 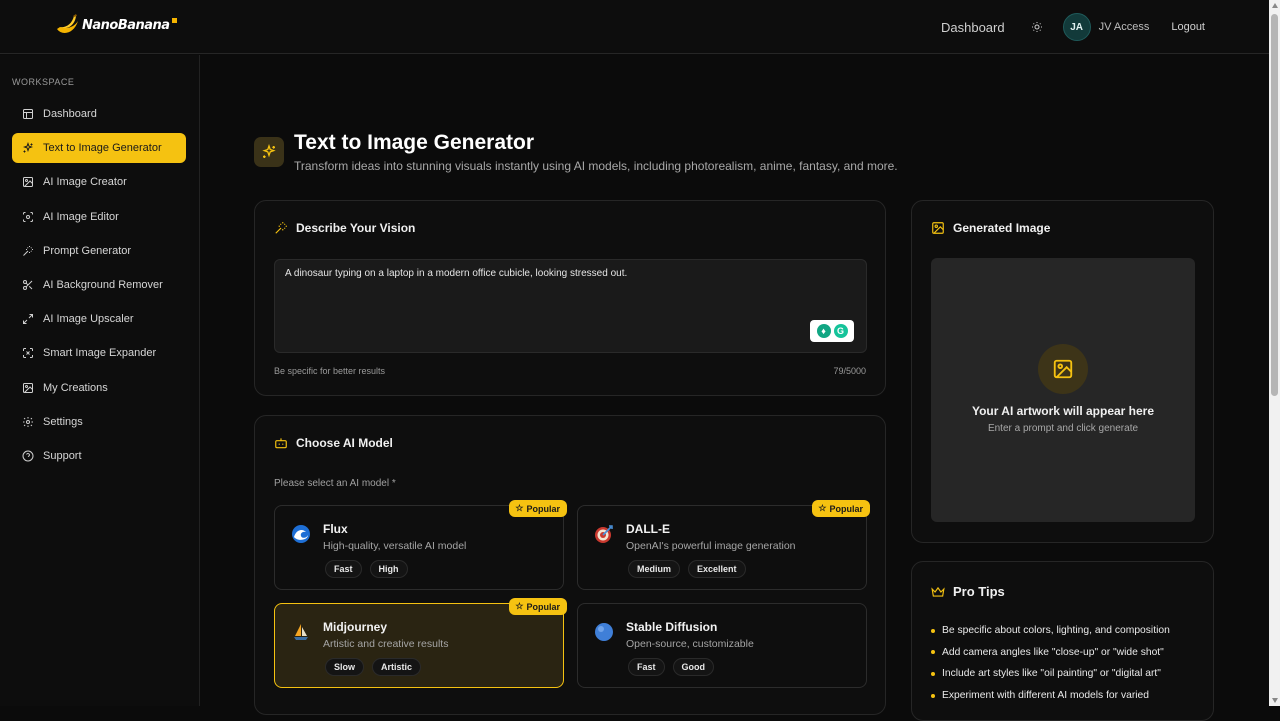 What do you see at coordinates (330, 371) in the screenshot?
I see `prompt-hint: Be specific for better results` at bounding box center [330, 371].